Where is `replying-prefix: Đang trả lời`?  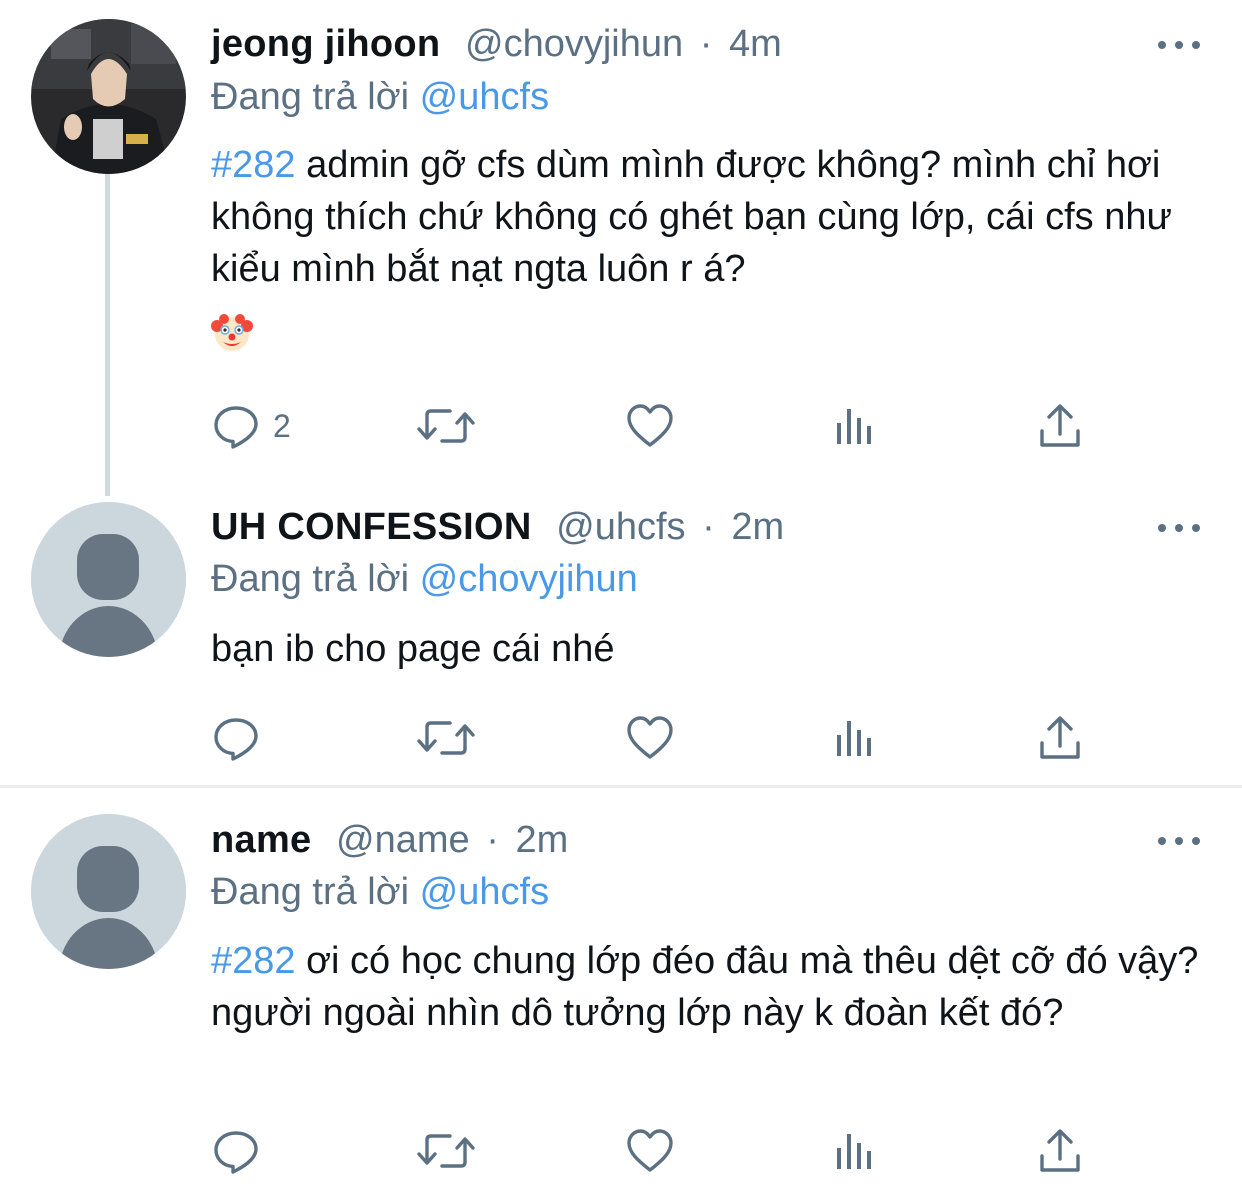 replying-prefix: Đang trả lời is located at coordinates (310, 892).